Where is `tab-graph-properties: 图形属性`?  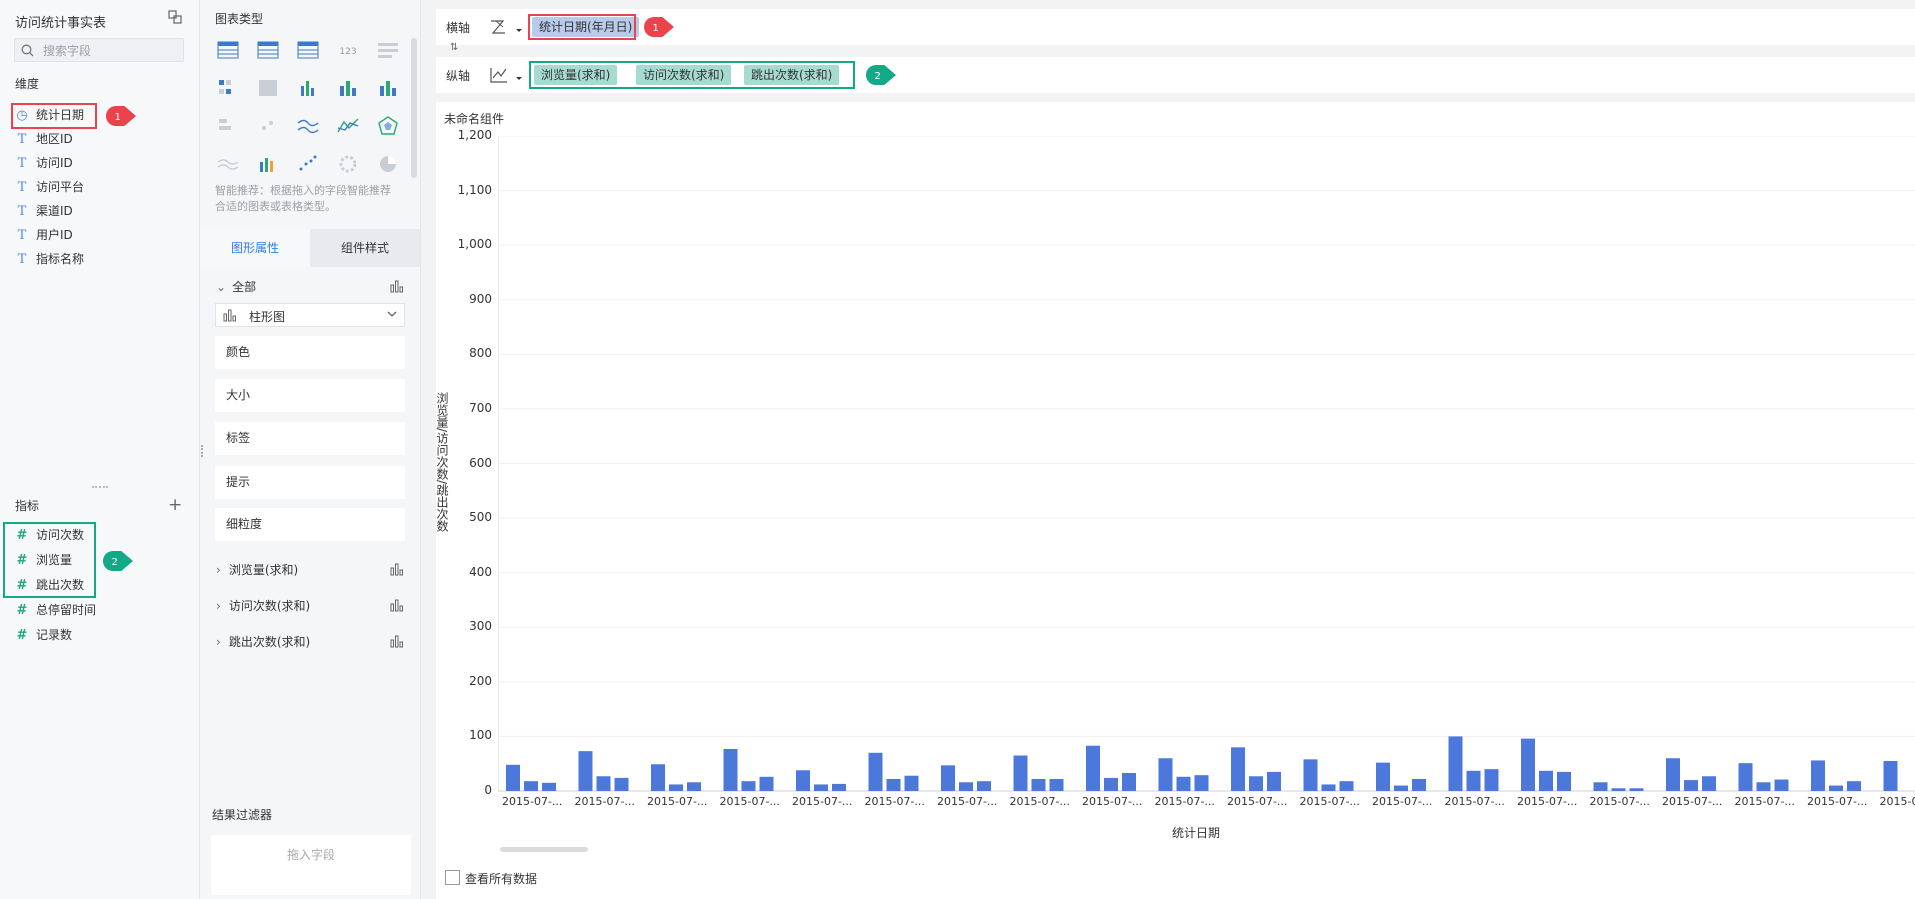 tab-graph-properties: 图形属性 is located at coordinates (255, 248).